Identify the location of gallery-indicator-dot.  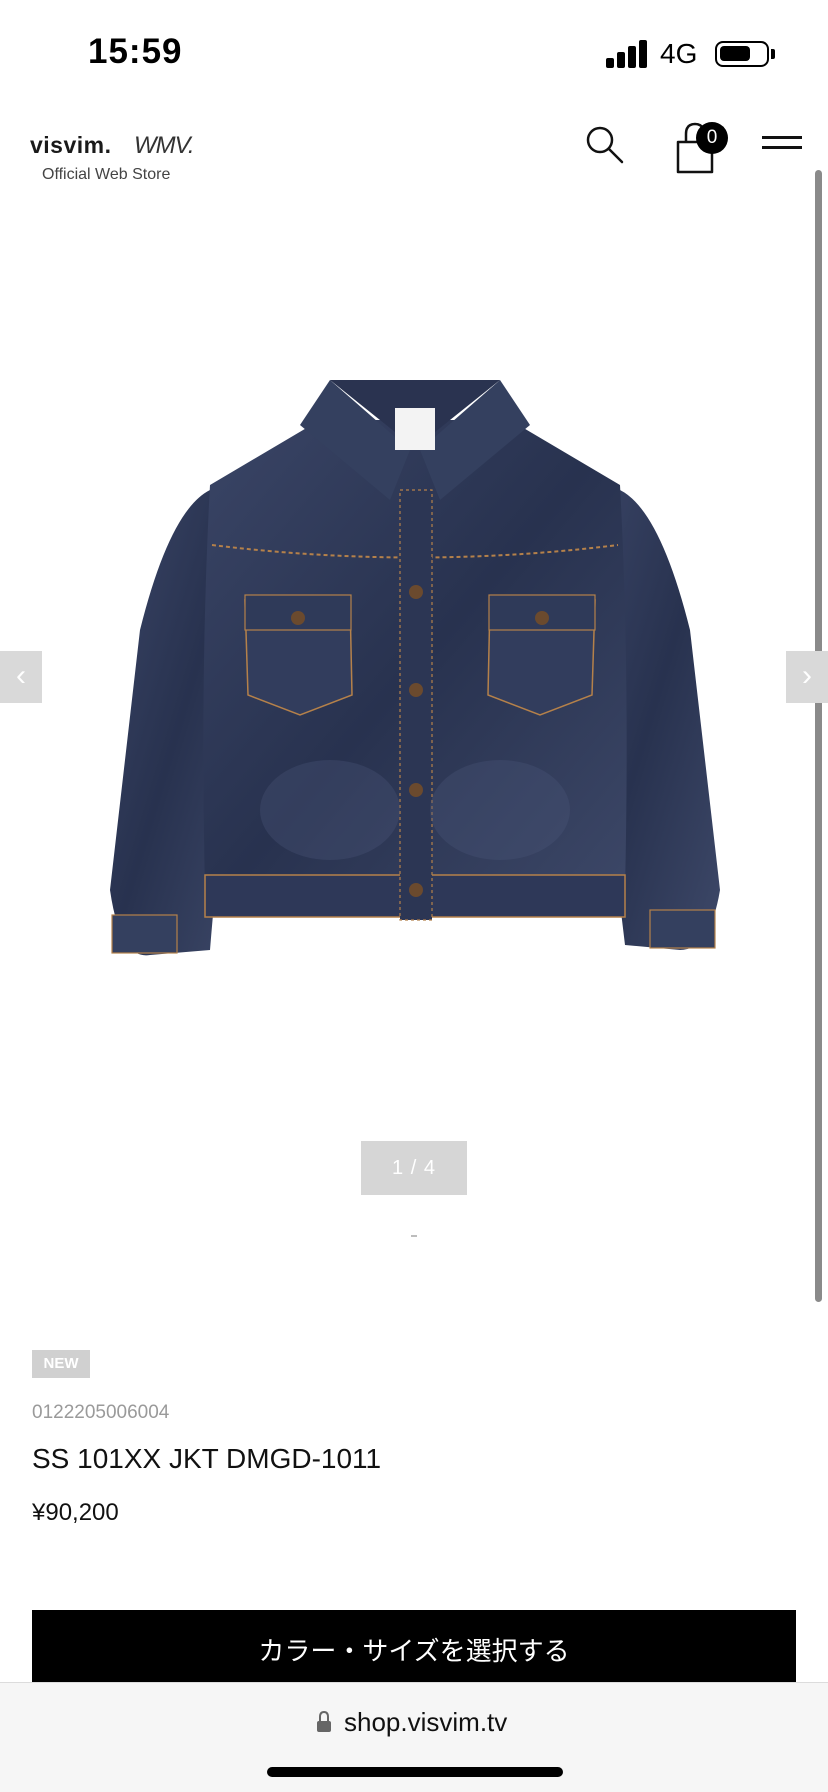
(414, 1236).